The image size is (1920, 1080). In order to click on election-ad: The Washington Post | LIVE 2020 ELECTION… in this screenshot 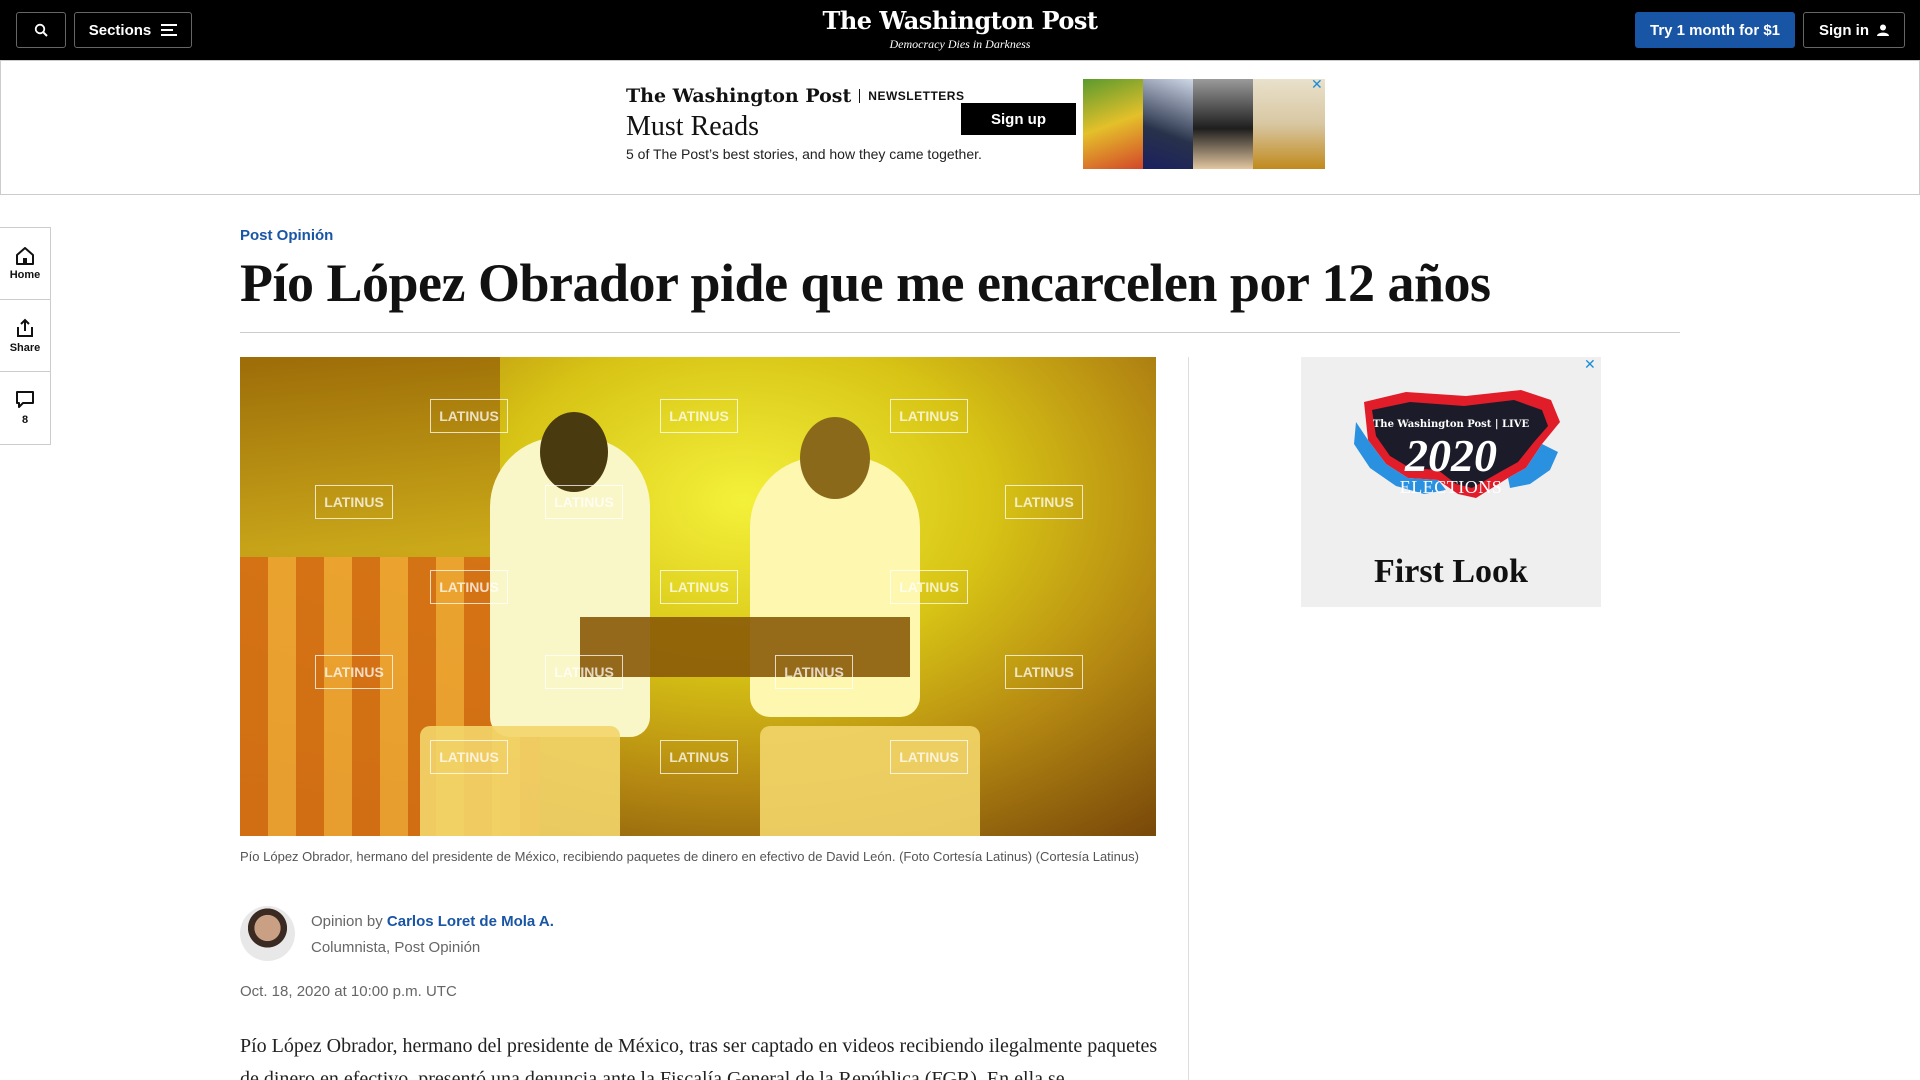, I will do `click(1451, 482)`.